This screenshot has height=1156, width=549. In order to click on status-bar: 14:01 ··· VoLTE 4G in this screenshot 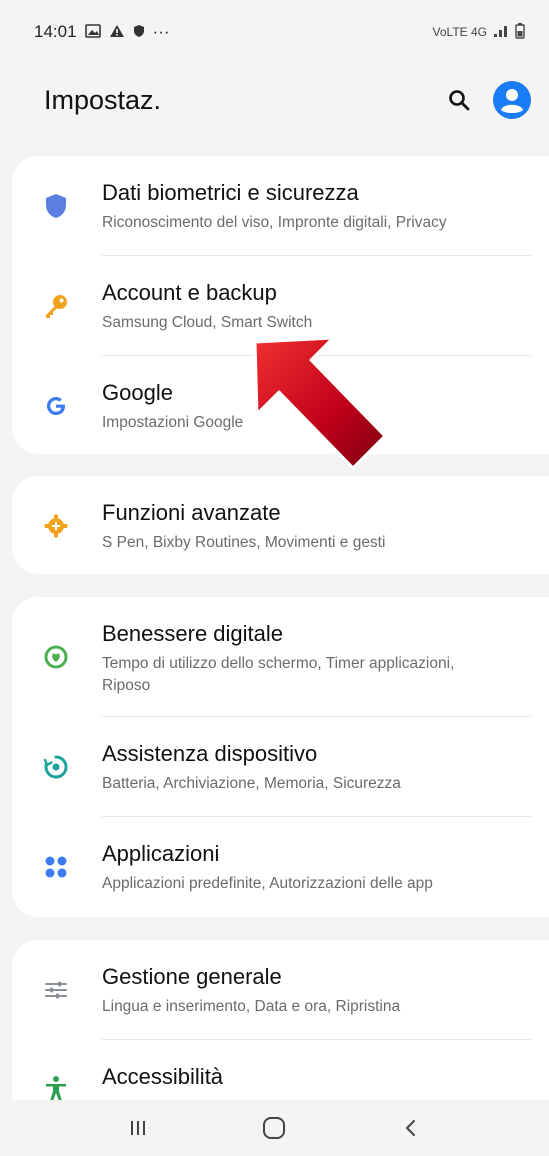, I will do `click(274, 32)`.